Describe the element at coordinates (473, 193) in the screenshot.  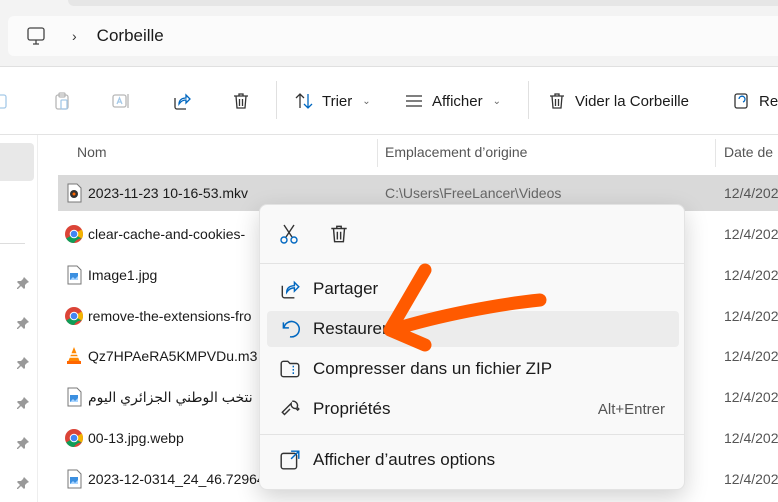
I see `file-origin: C:\Users\FreeLancer\Videos` at that location.